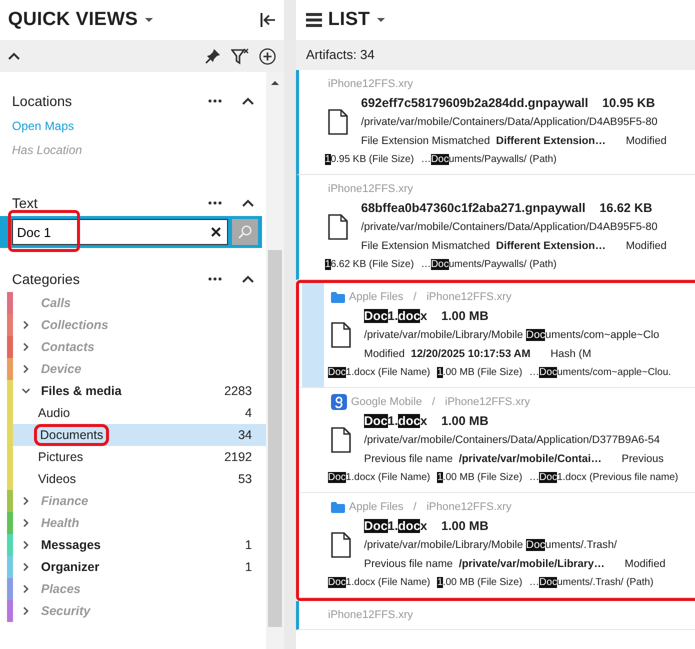 The height and width of the screenshot is (649, 695). I want to click on panel-title: LIST, so click(349, 20).